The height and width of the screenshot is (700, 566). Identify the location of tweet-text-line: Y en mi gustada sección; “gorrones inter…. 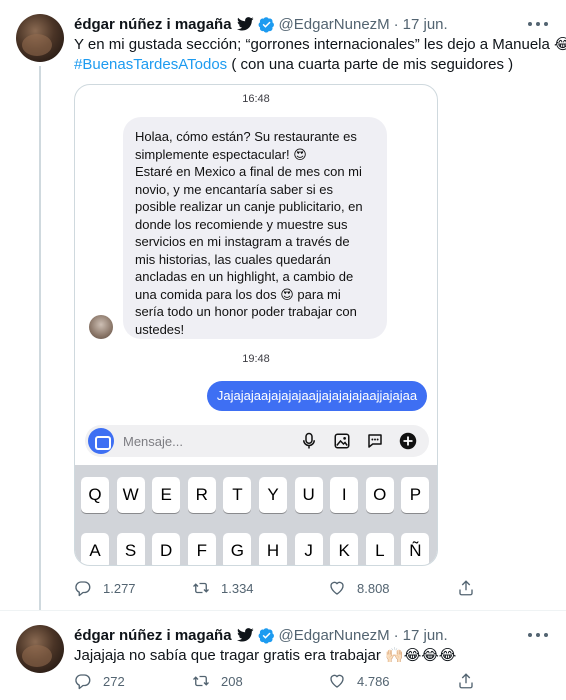
(320, 44).